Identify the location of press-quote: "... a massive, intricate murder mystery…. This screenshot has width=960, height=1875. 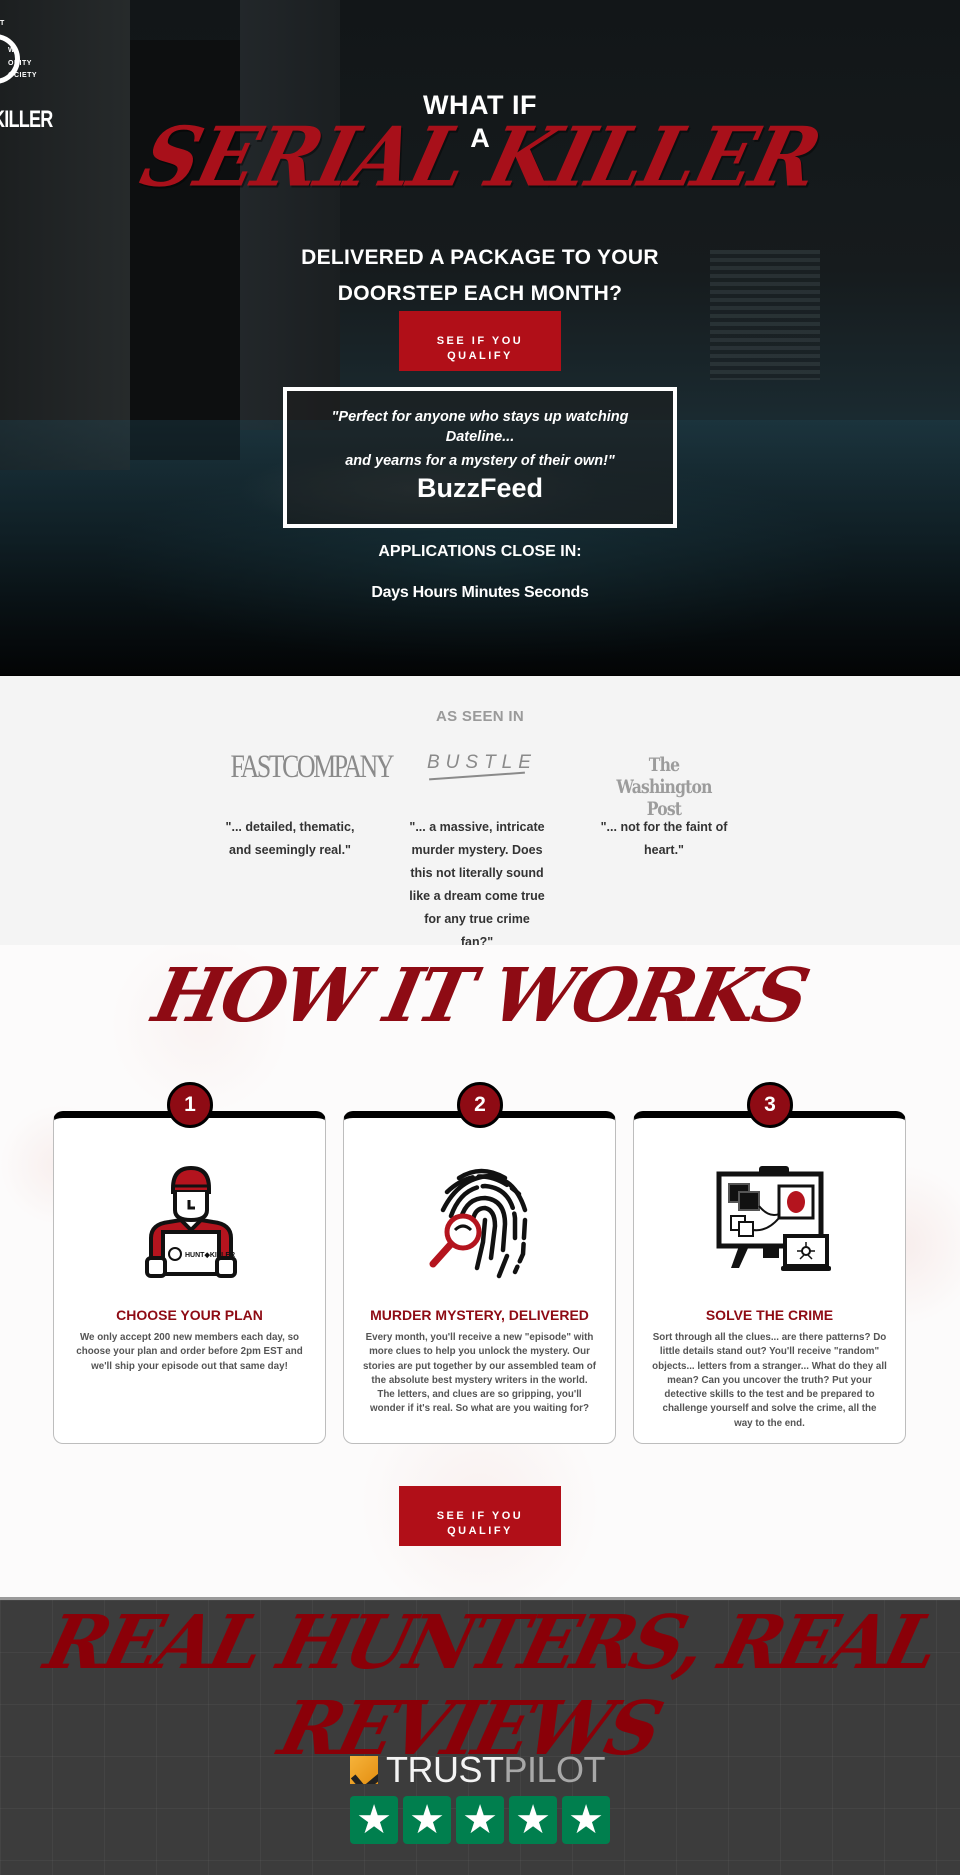
(477, 884).